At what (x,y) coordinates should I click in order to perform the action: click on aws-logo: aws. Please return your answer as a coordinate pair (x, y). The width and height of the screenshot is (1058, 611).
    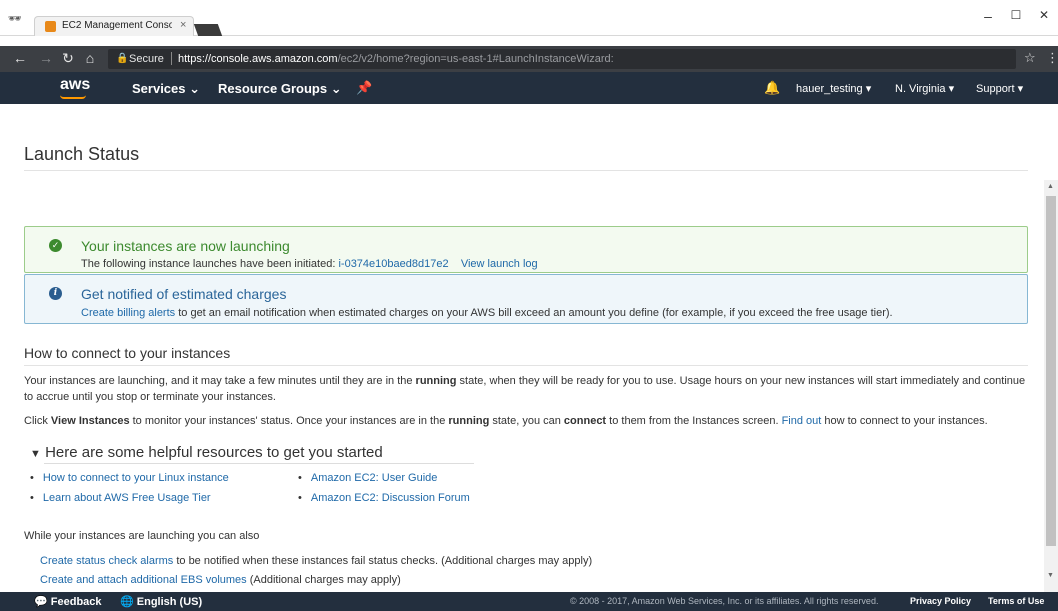
    Looking at the image, I should click on (75, 85).